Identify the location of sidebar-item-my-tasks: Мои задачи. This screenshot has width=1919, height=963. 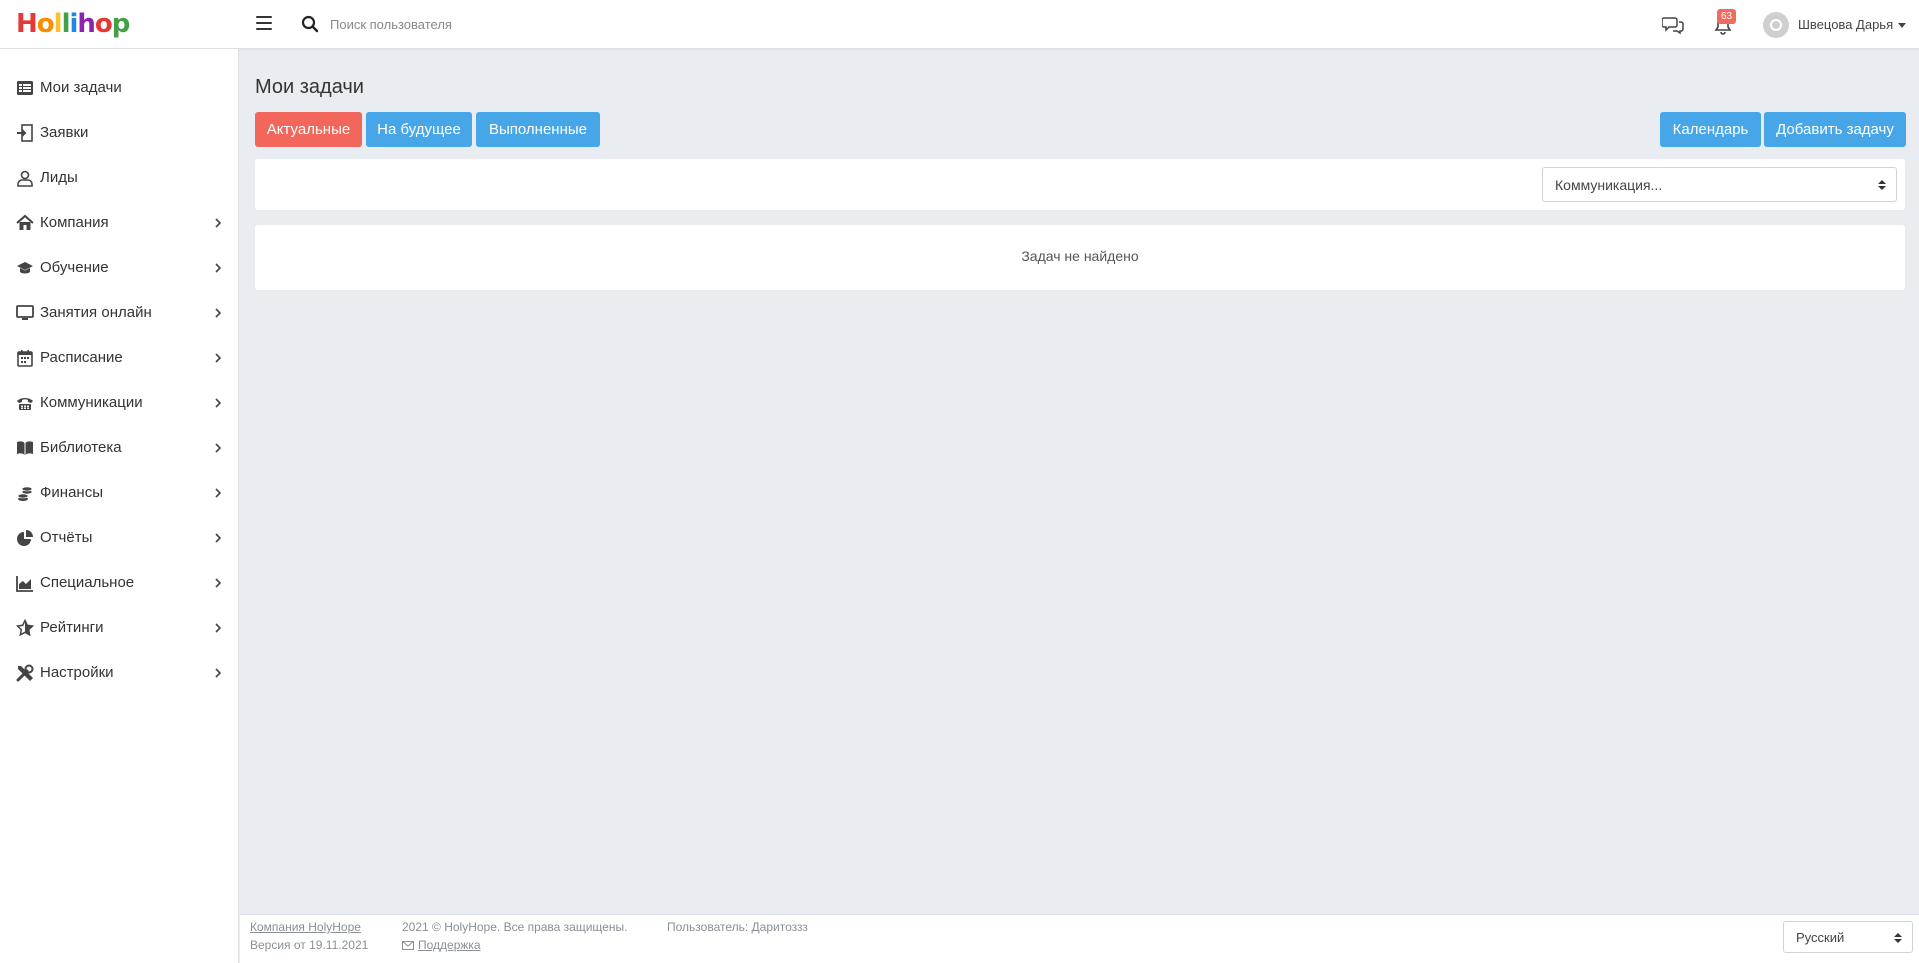
(119, 87).